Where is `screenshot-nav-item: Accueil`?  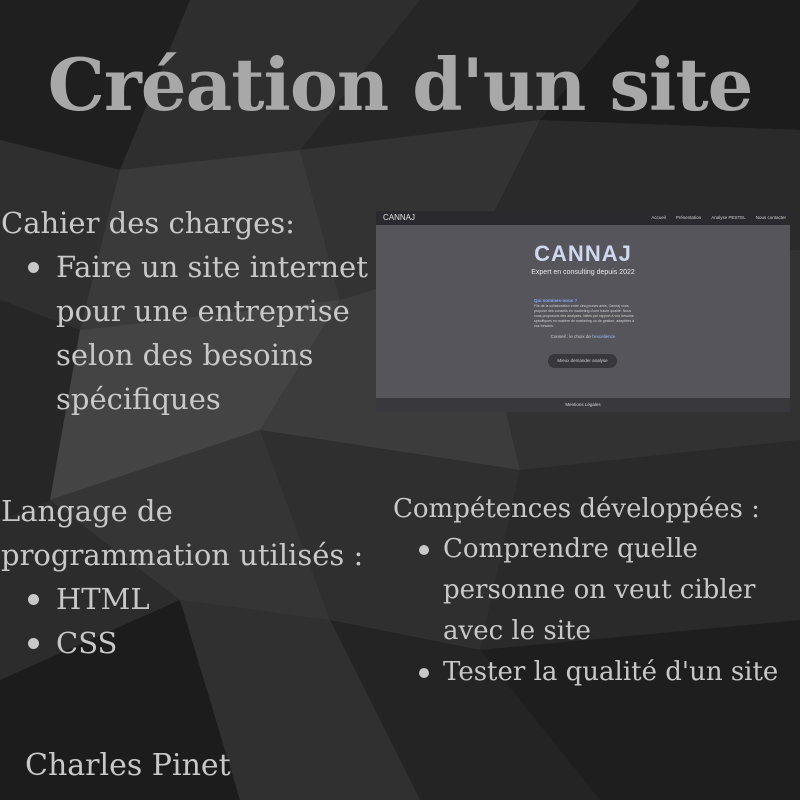
screenshot-nav-item: Accueil is located at coordinates (658, 217).